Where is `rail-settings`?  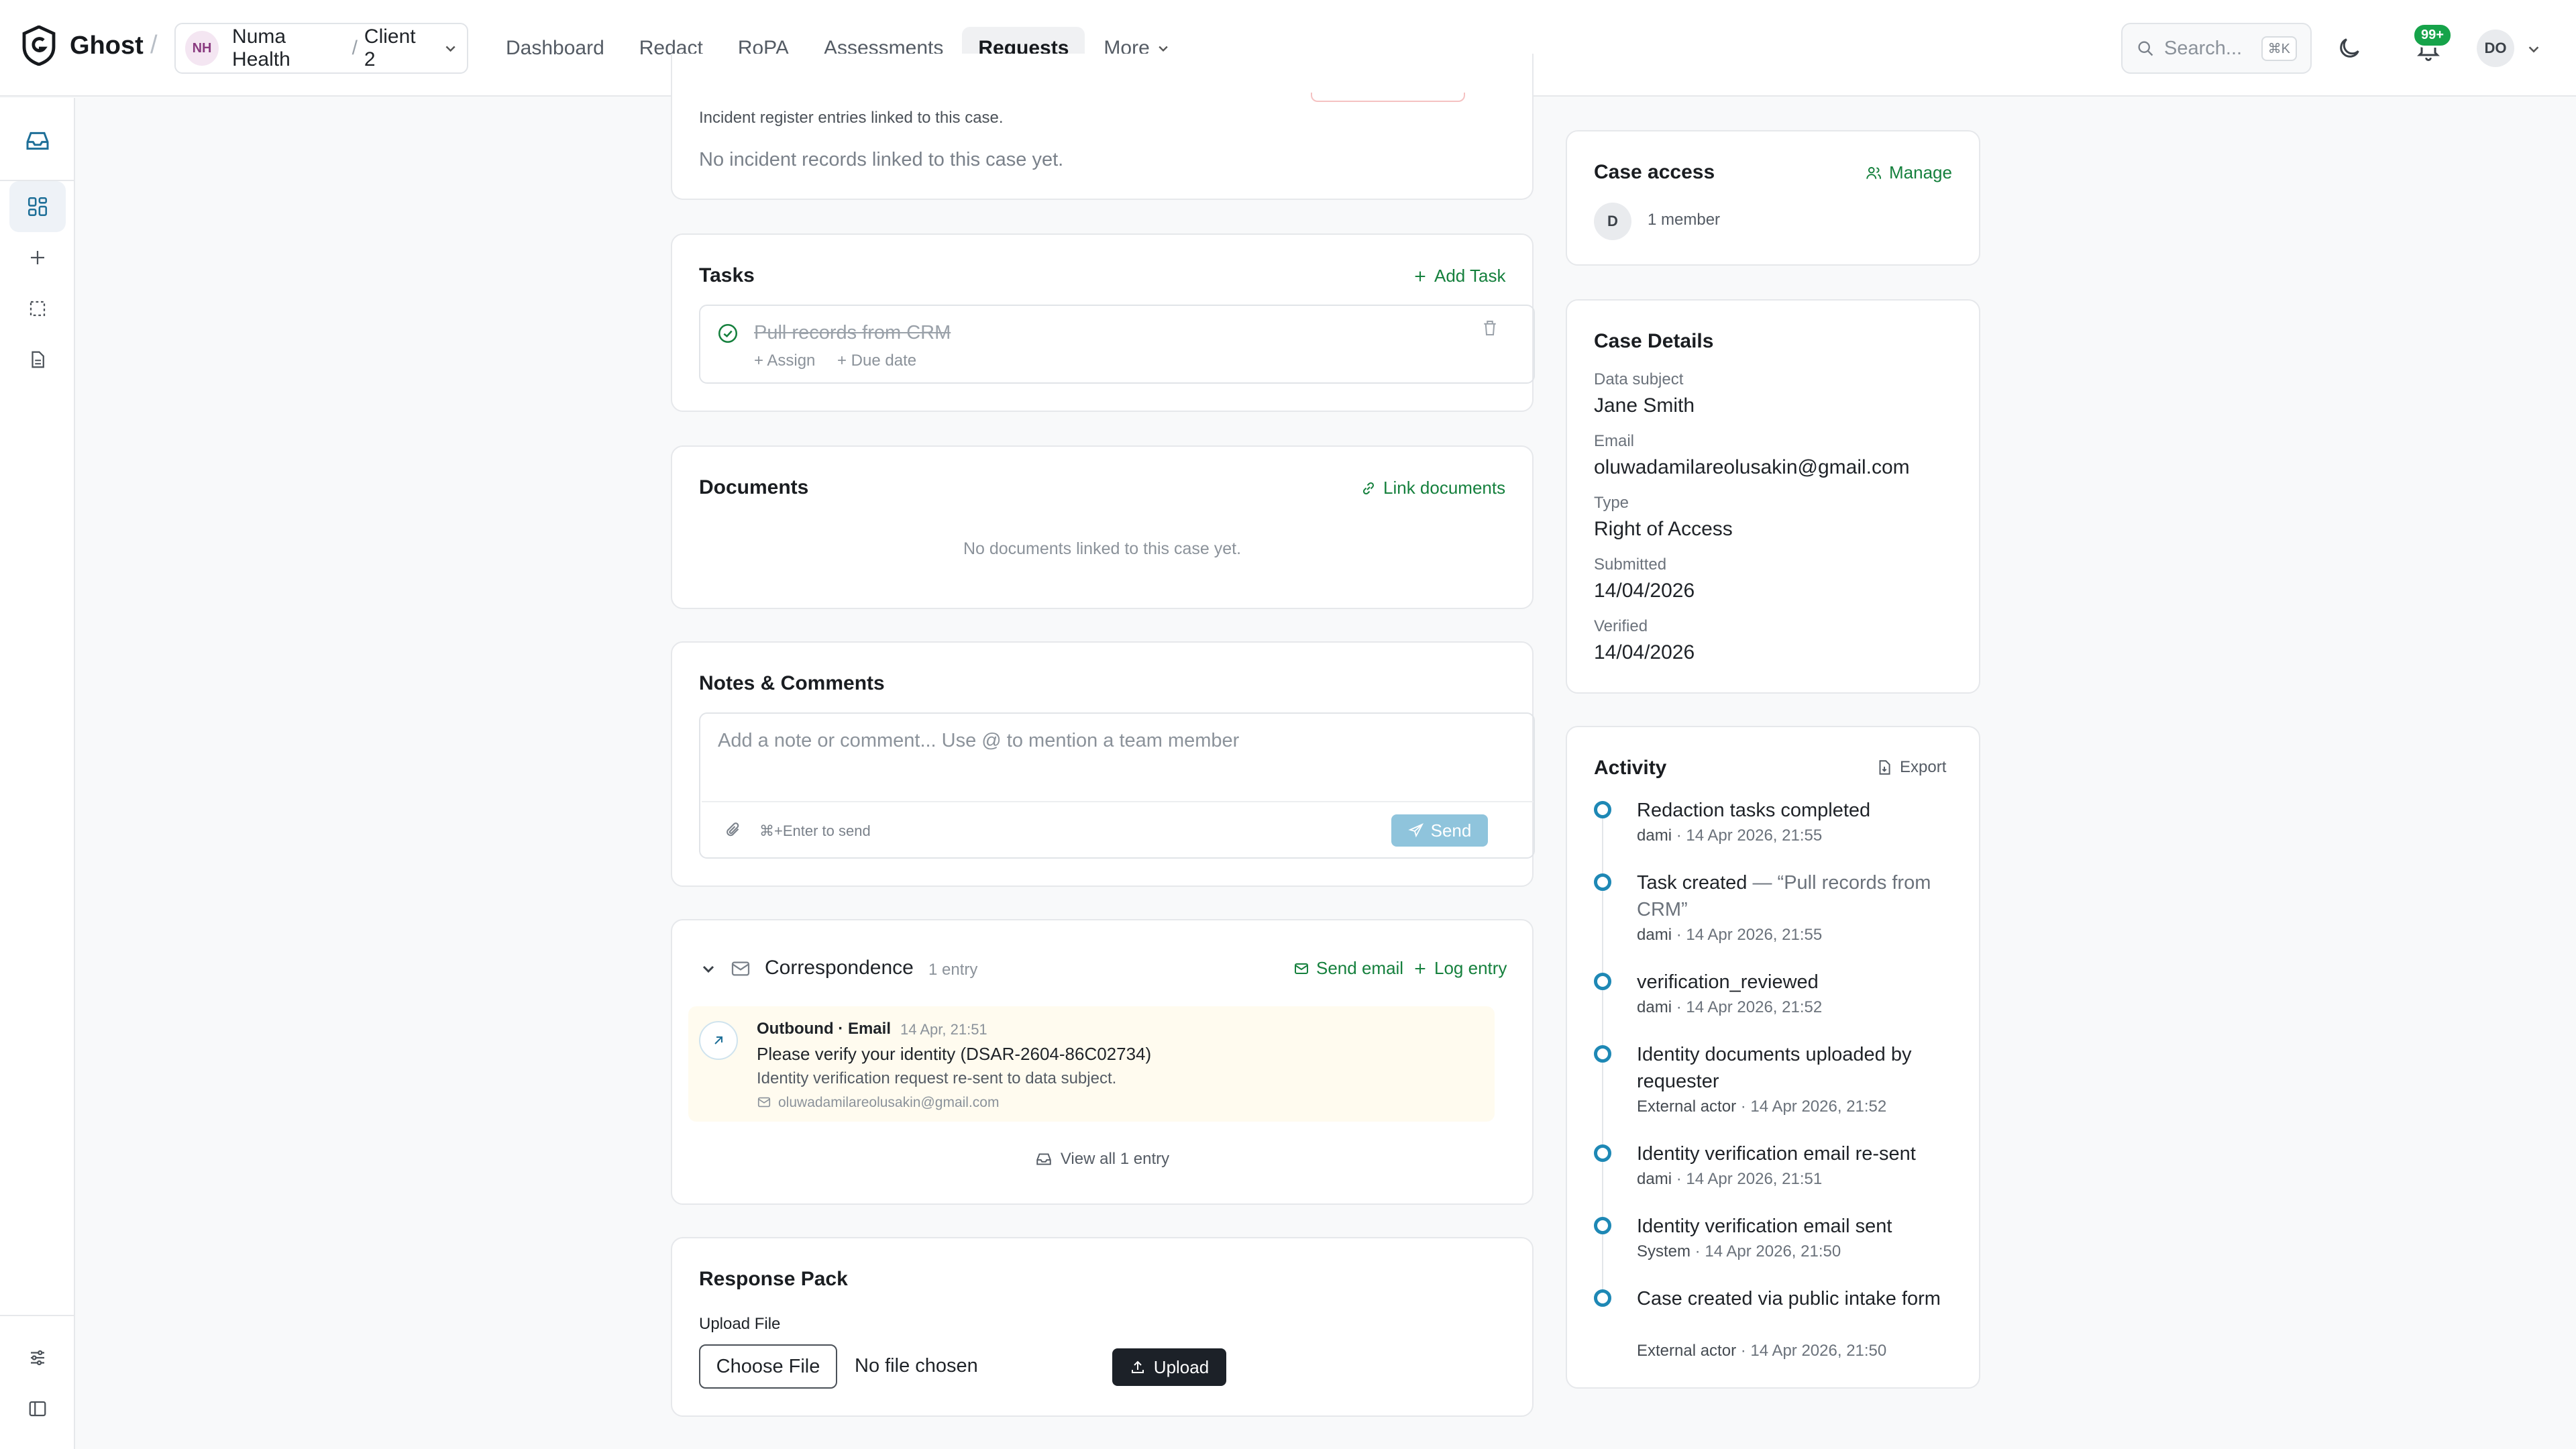 rail-settings is located at coordinates (37, 1357).